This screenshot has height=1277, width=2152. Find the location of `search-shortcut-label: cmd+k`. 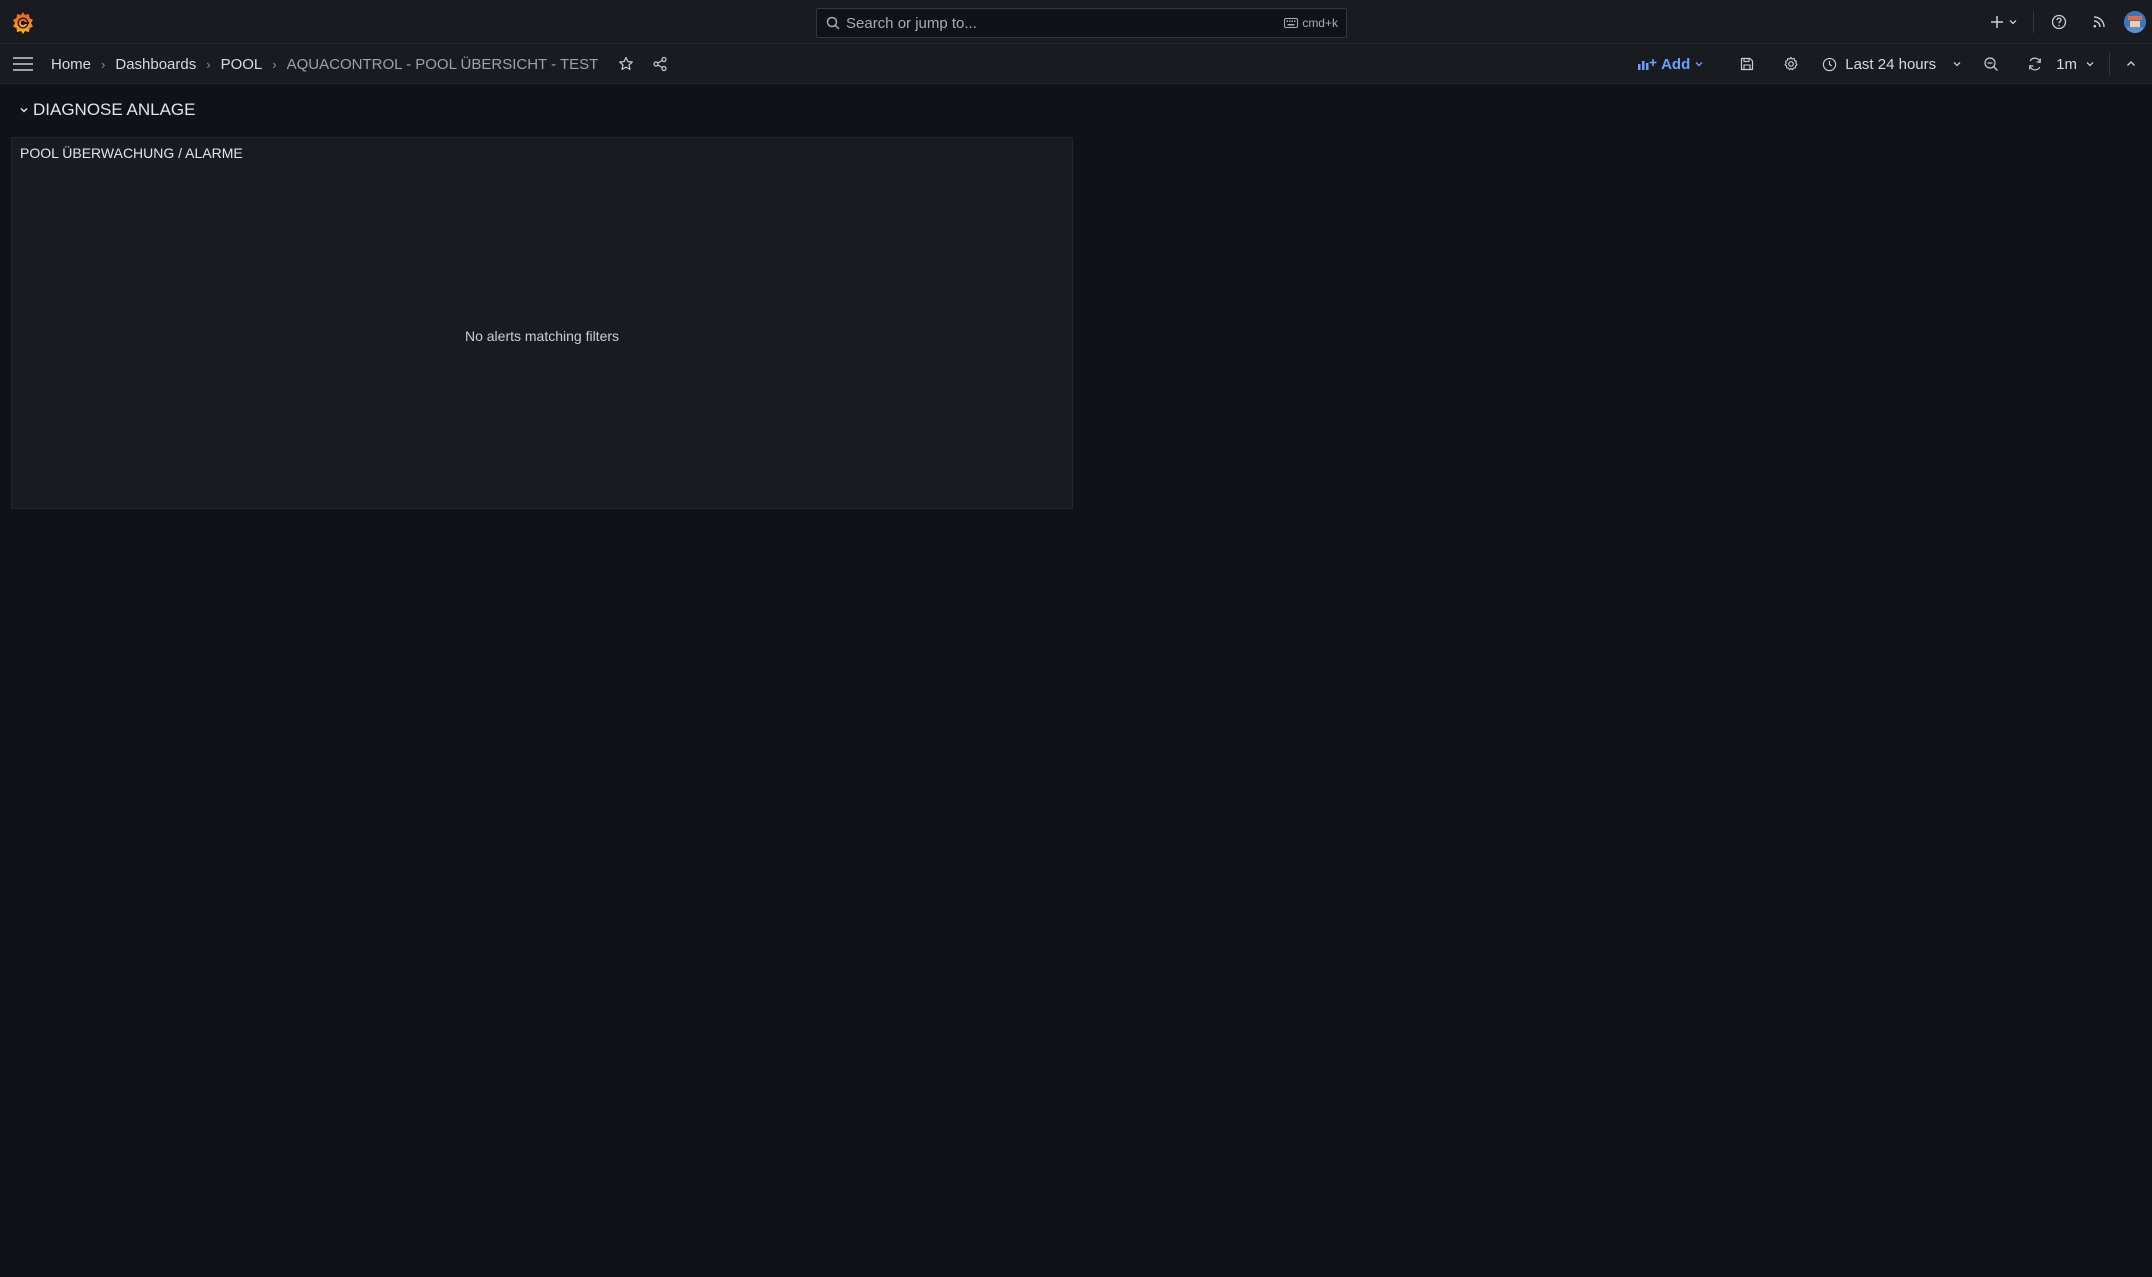

search-shortcut-label: cmd+k is located at coordinates (1320, 23).